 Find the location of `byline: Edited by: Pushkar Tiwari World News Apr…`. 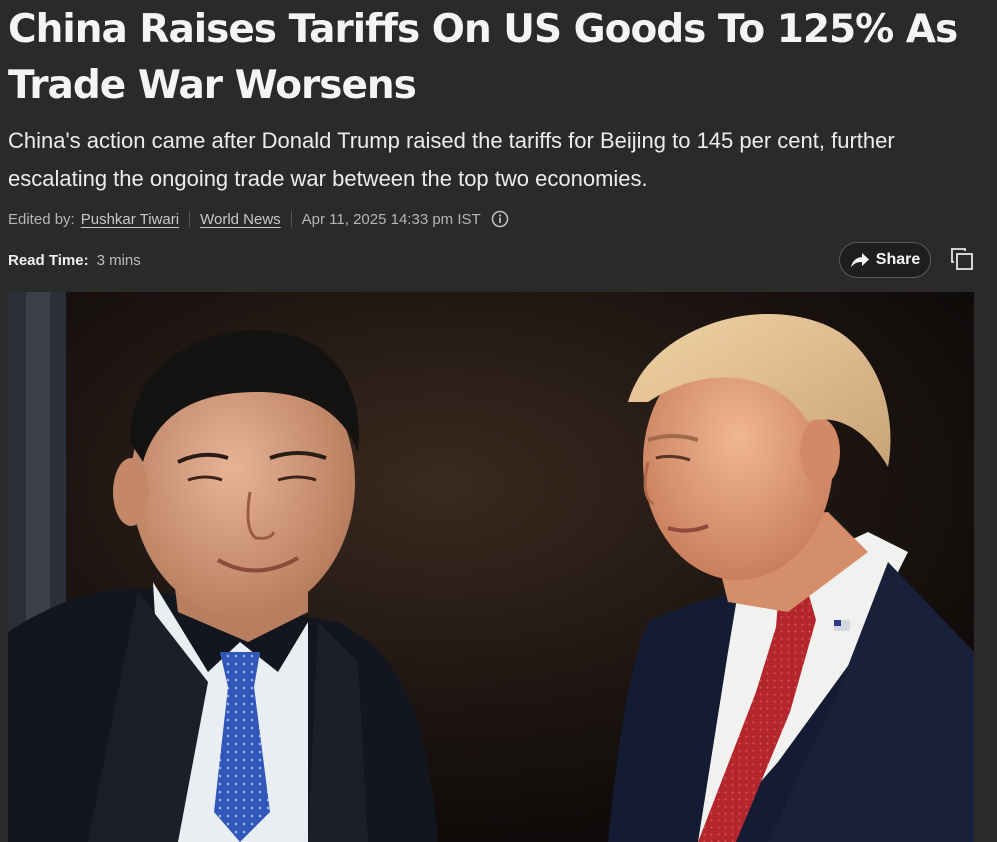

byline: Edited by: Pushkar Tiwari World News Apr… is located at coordinates (258, 219).